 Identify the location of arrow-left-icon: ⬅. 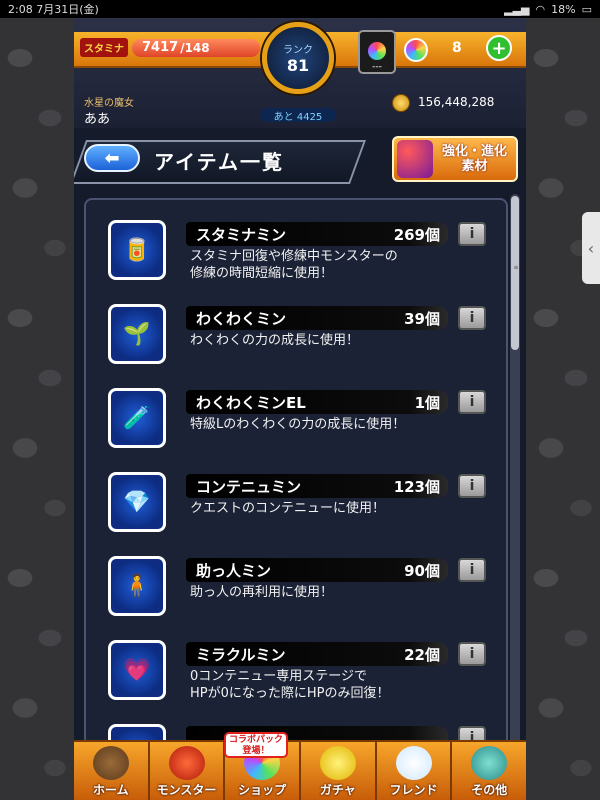
(112, 158).